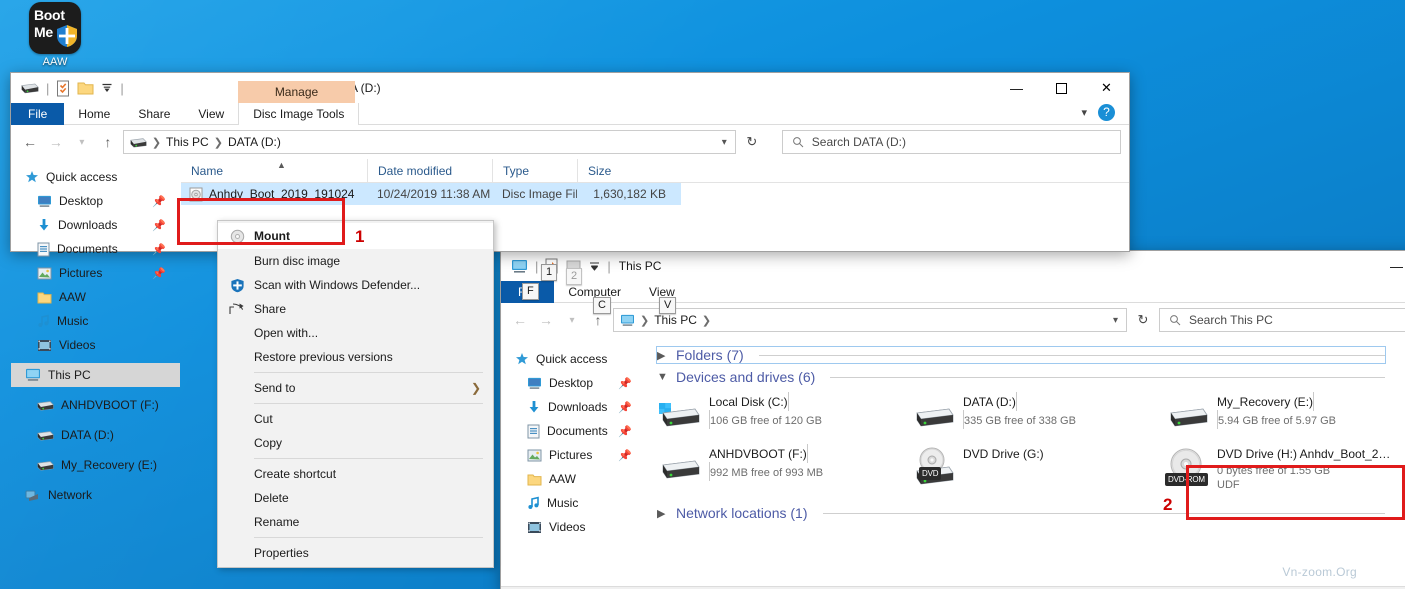  What do you see at coordinates (953, 292) in the screenshot?
I see `window2-ribbon-tabs: File Computer View` at bounding box center [953, 292].